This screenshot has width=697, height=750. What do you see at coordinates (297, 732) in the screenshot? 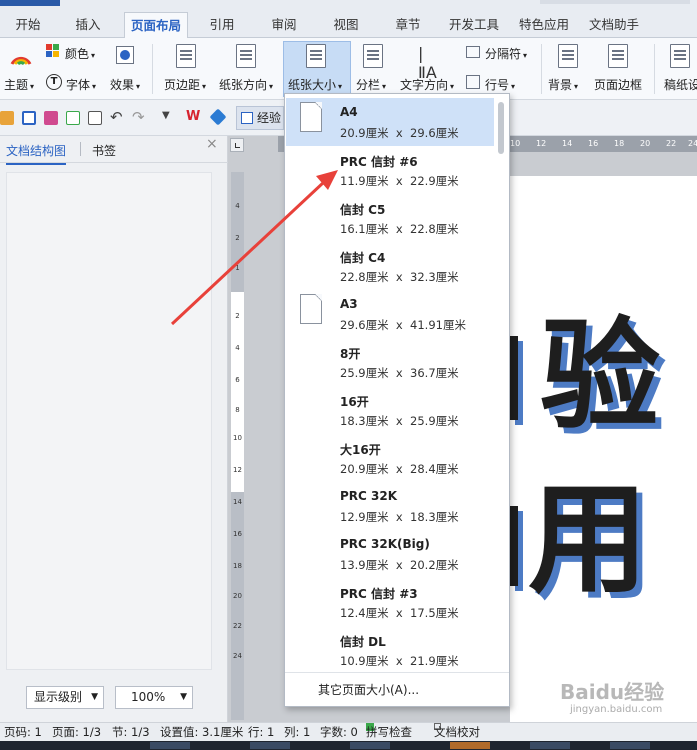
I see `status-col: 列: 1` at bounding box center [297, 732].